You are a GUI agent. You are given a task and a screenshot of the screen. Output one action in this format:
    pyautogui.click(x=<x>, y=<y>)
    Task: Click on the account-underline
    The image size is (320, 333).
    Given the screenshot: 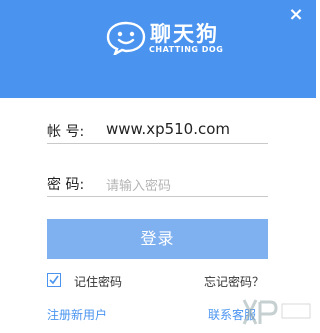 What is the action you would take?
    pyautogui.click(x=157, y=143)
    